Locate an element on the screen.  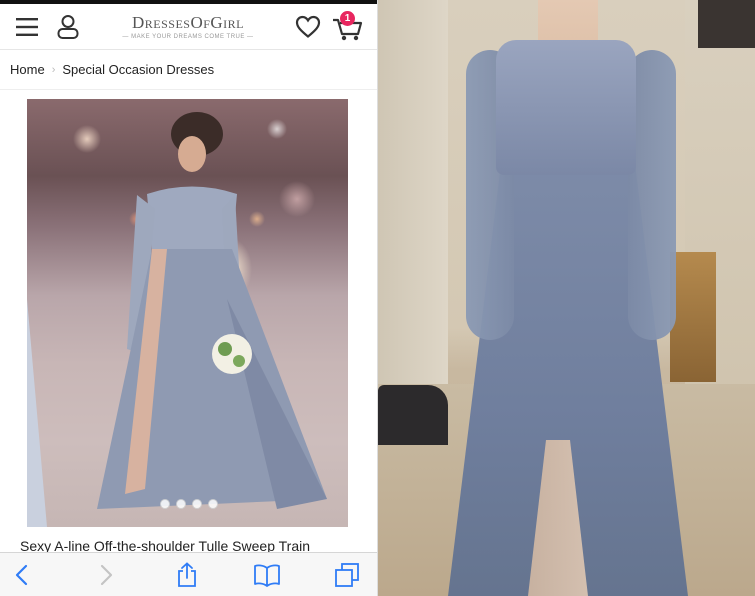
account-icon is located at coordinates (68, 27).